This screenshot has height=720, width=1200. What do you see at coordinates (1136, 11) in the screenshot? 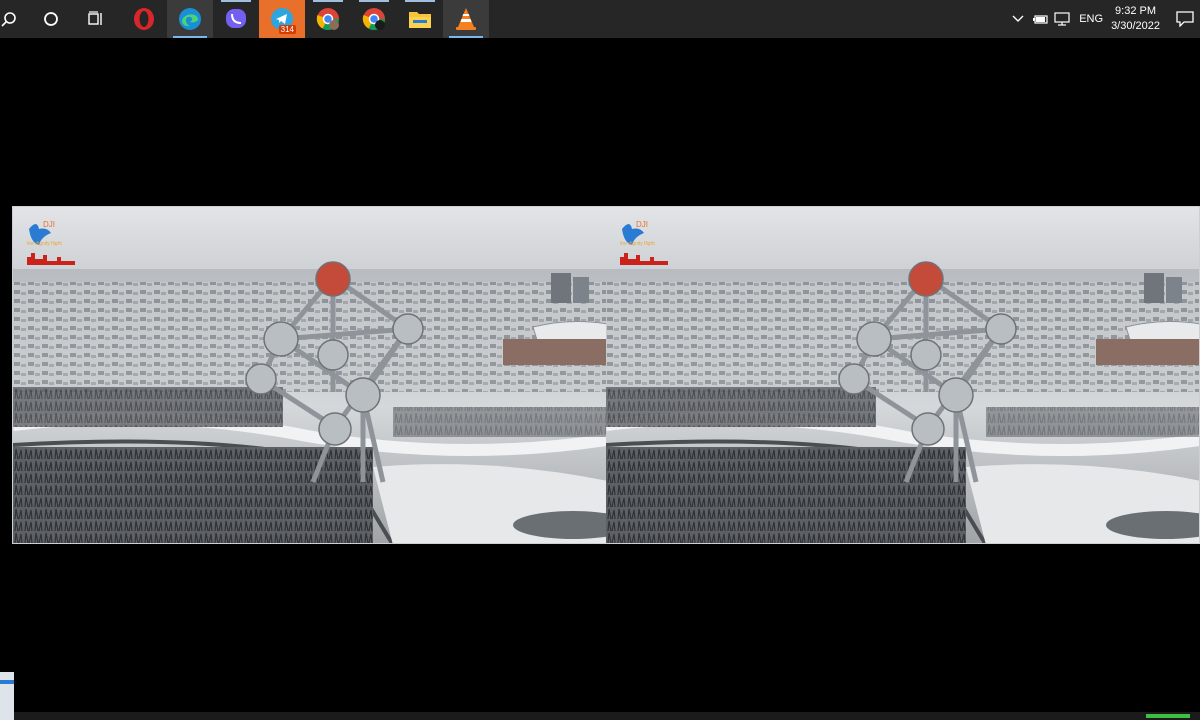
I see `clock-time: 9:32 PM` at bounding box center [1136, 11].